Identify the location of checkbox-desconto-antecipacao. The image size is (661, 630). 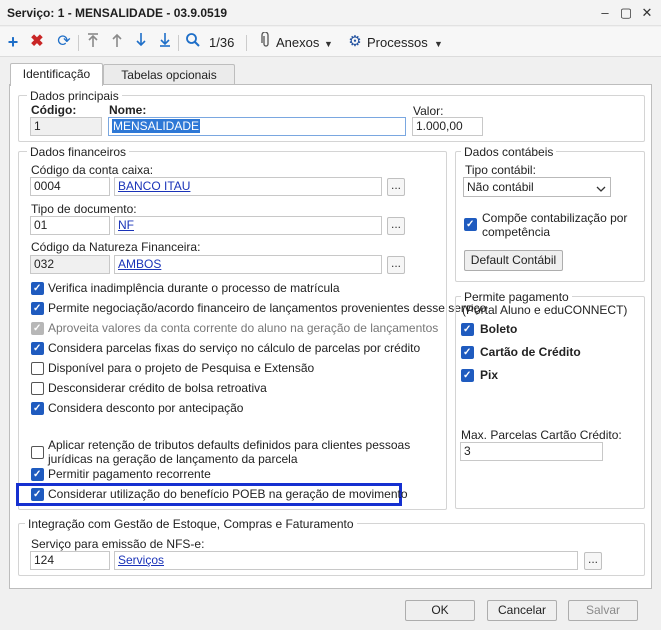
(37, 408).